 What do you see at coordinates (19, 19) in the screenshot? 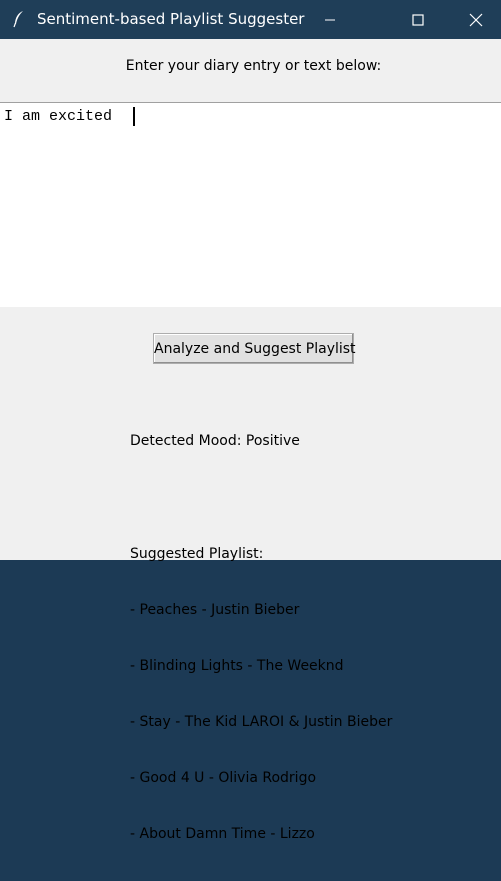
I see `feather-icon` at bounding box center [19, 19].